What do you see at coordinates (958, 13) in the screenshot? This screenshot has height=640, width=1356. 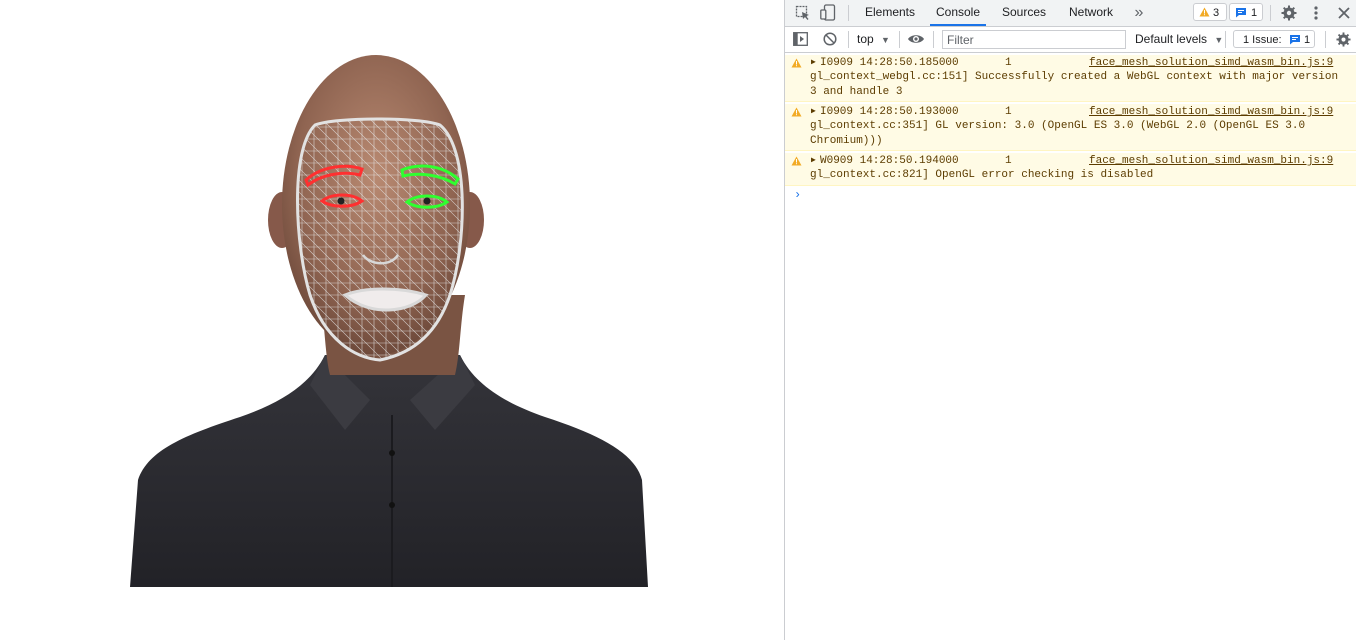 I see `tab-console: Console` at bounding box center [958, 13].